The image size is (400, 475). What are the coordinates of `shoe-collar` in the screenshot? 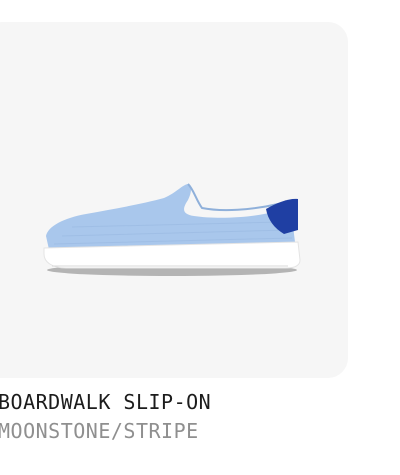 It's located at (233, 197).